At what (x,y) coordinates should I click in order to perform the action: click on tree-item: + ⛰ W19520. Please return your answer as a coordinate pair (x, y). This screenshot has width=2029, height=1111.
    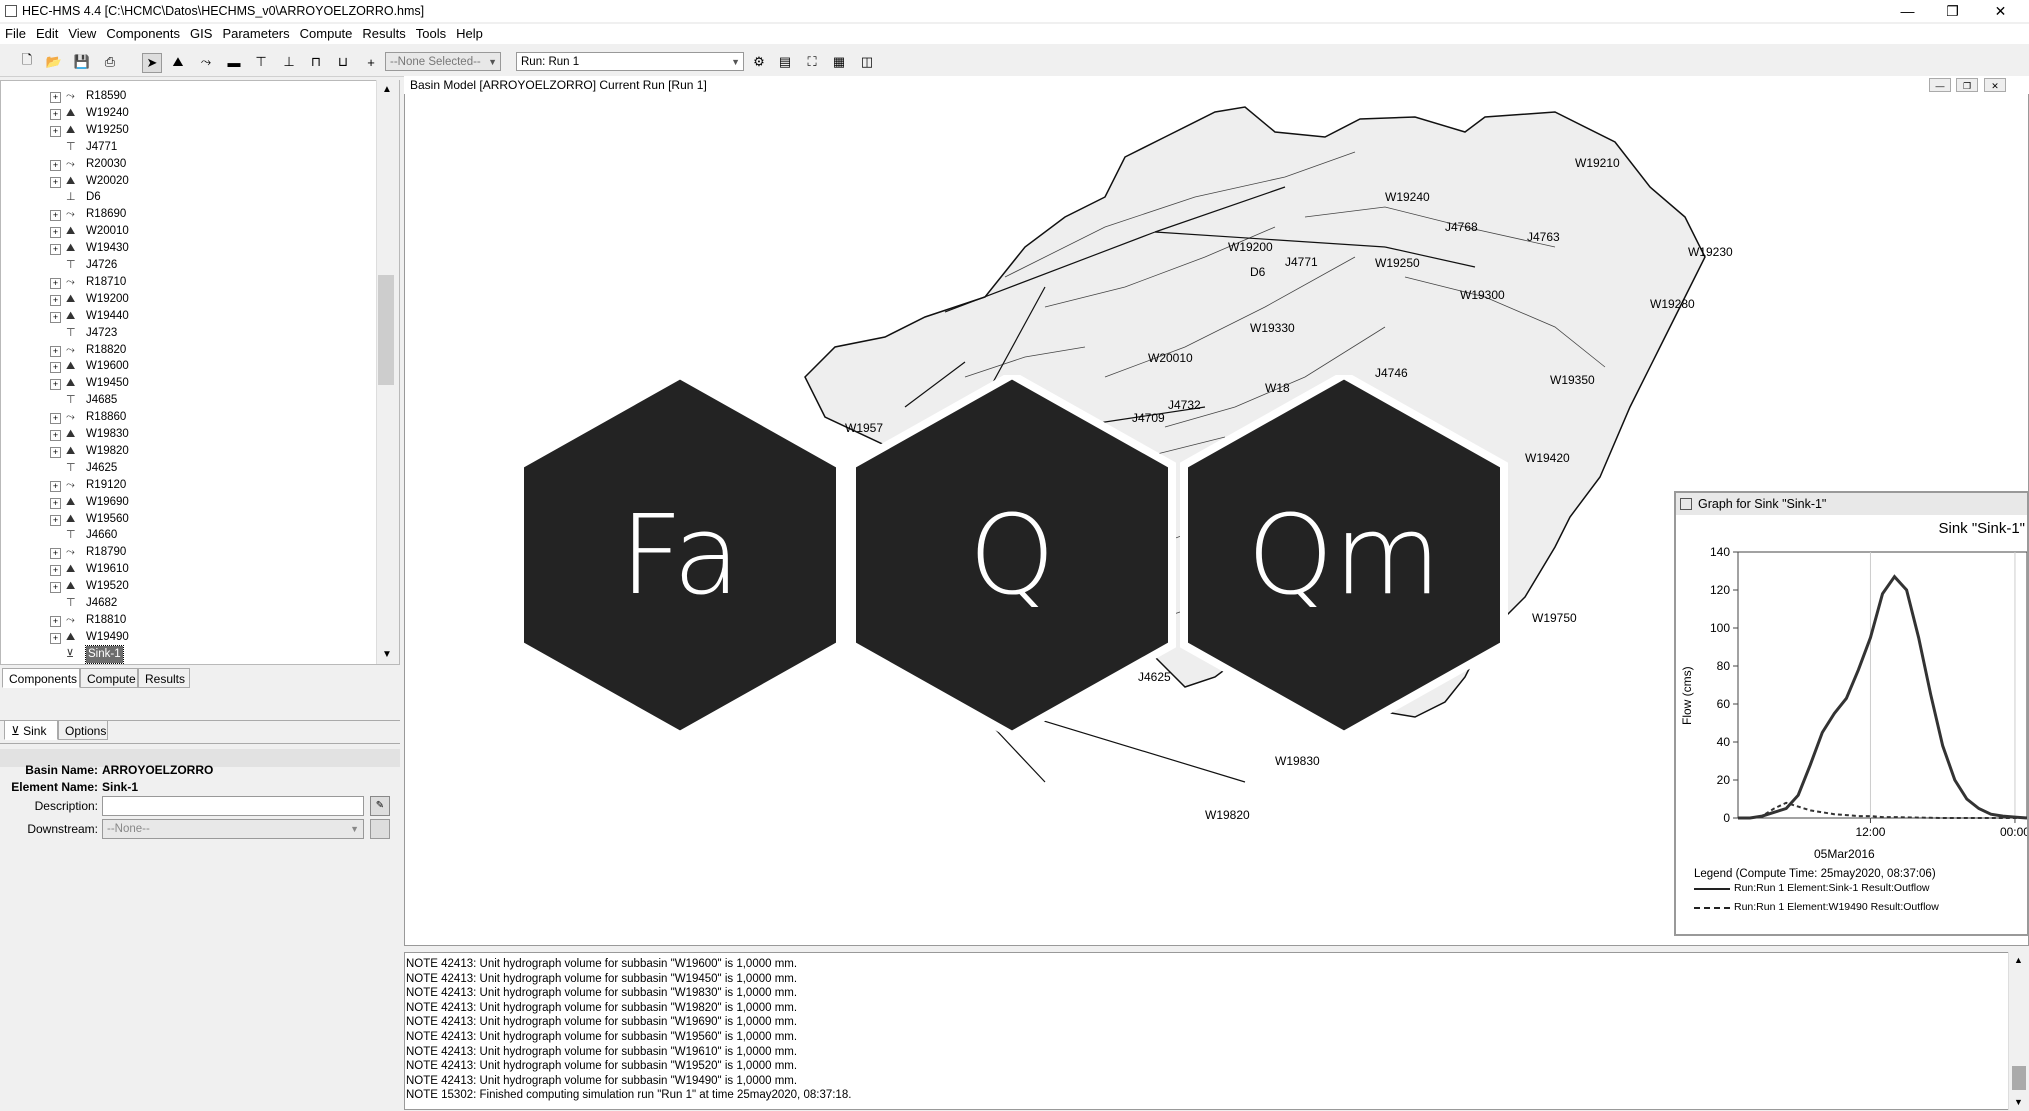
    Looking at the image, I should click on (188, 586).